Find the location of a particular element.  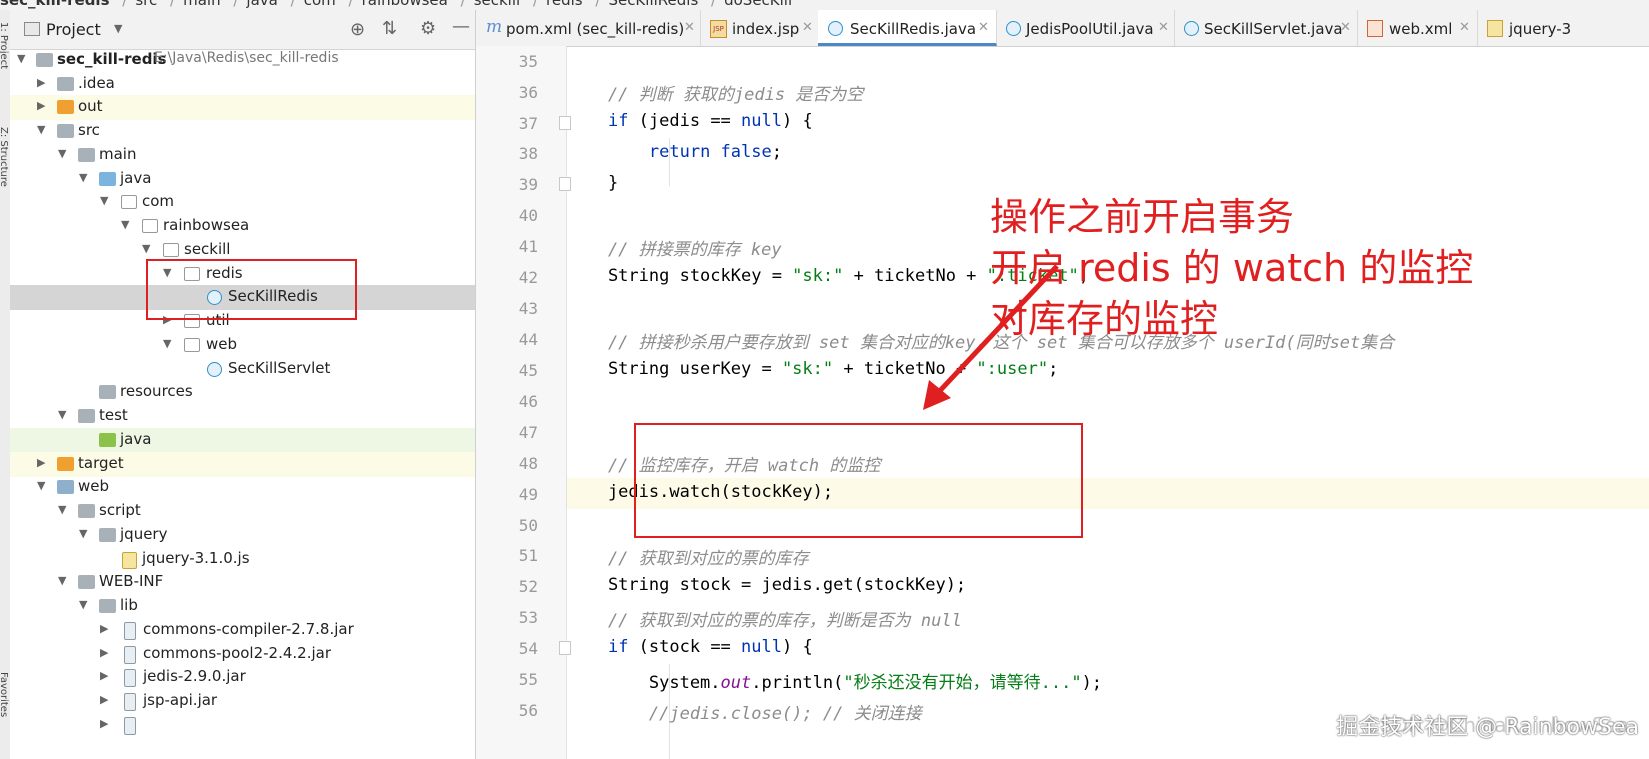

tree-item: jquery-3.1.0.js is located at coordinates (242, 559).